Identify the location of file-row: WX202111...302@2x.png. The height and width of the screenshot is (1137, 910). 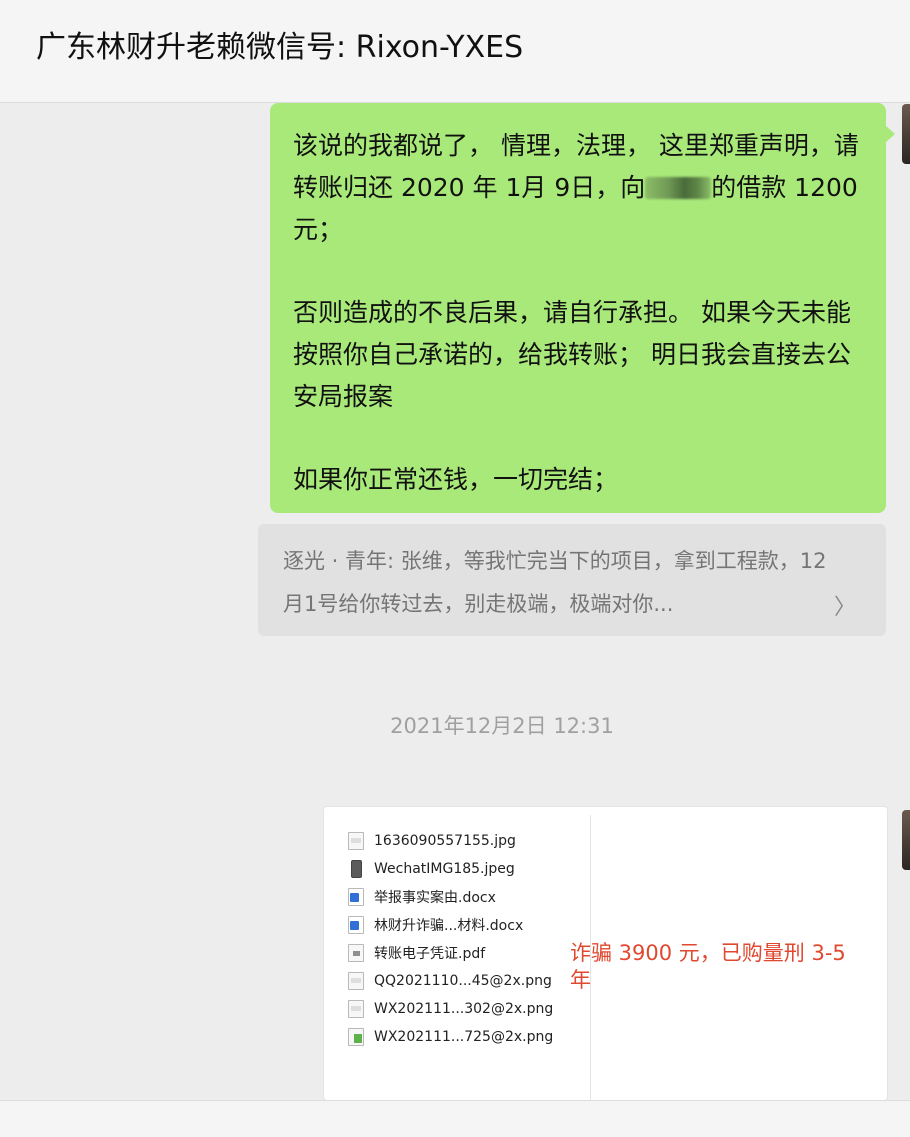
(450, 1009).